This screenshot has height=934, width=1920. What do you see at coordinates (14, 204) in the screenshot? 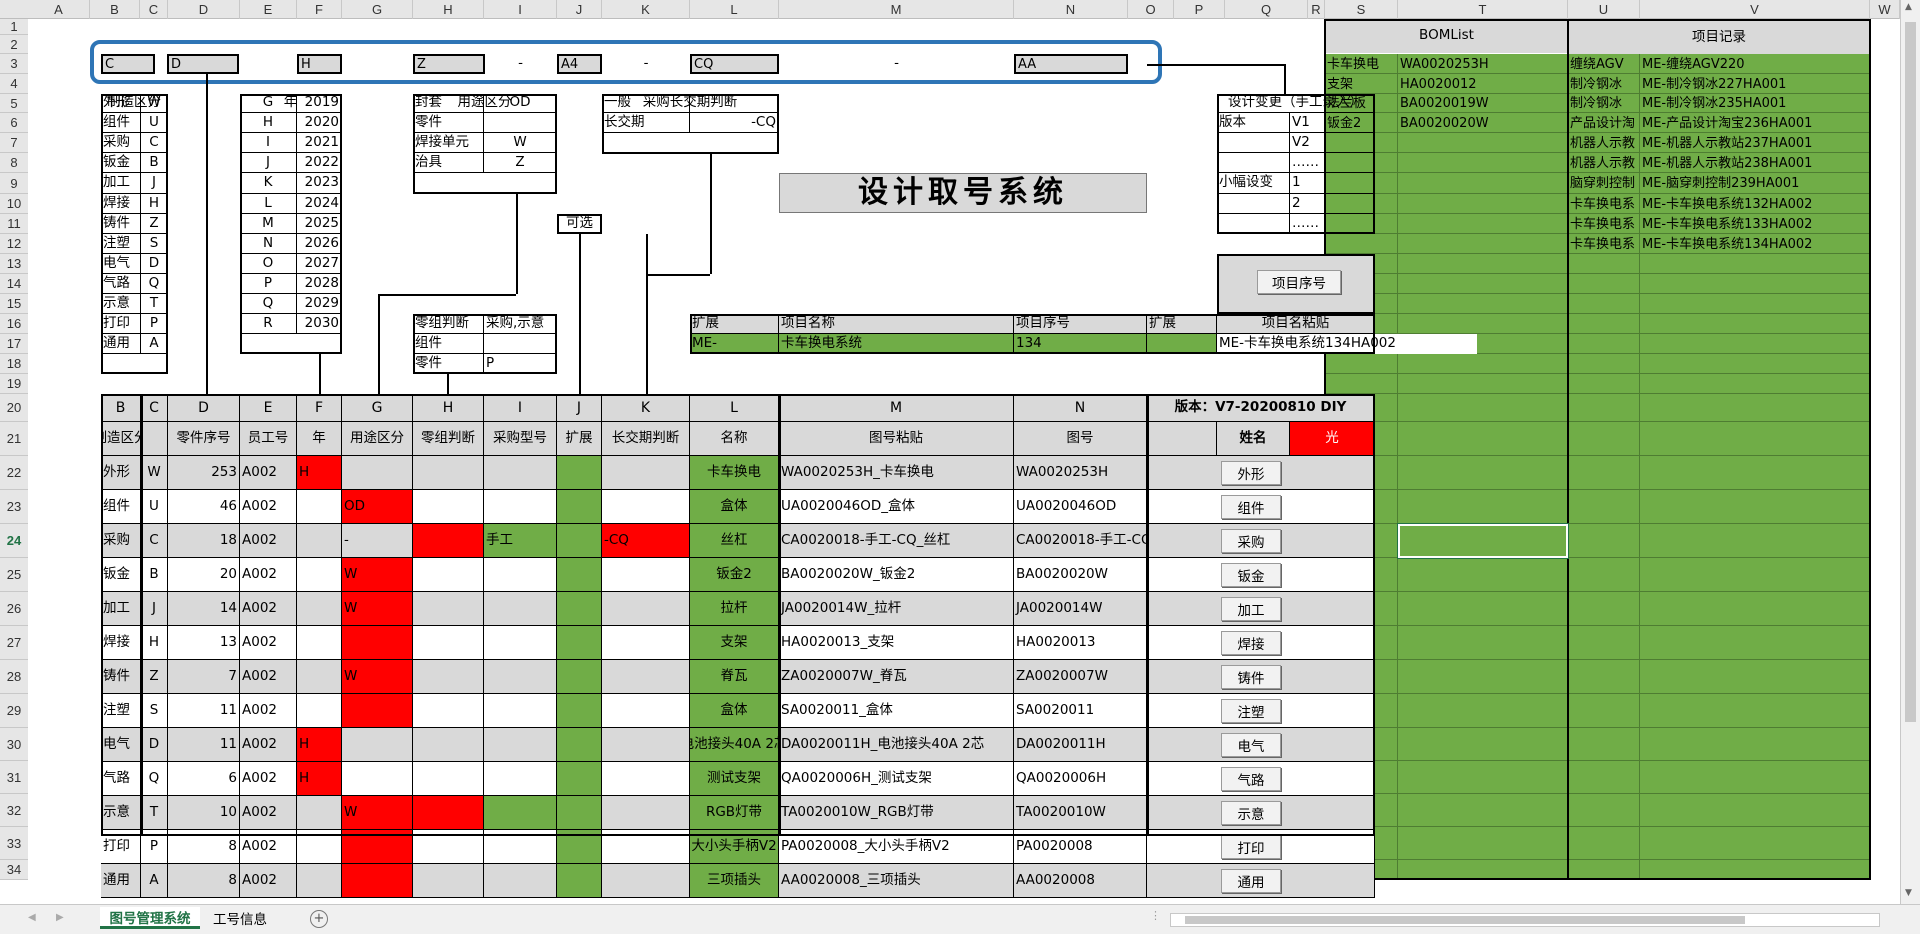
I see `row-header-10: 10` at bounding box center [14, 204].